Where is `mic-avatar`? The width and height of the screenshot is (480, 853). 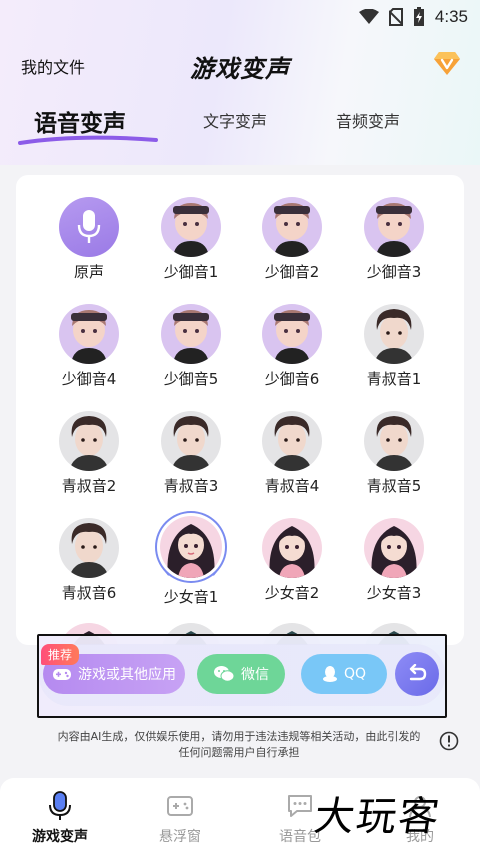
mic-avatar is located at coordinates (89, 227).